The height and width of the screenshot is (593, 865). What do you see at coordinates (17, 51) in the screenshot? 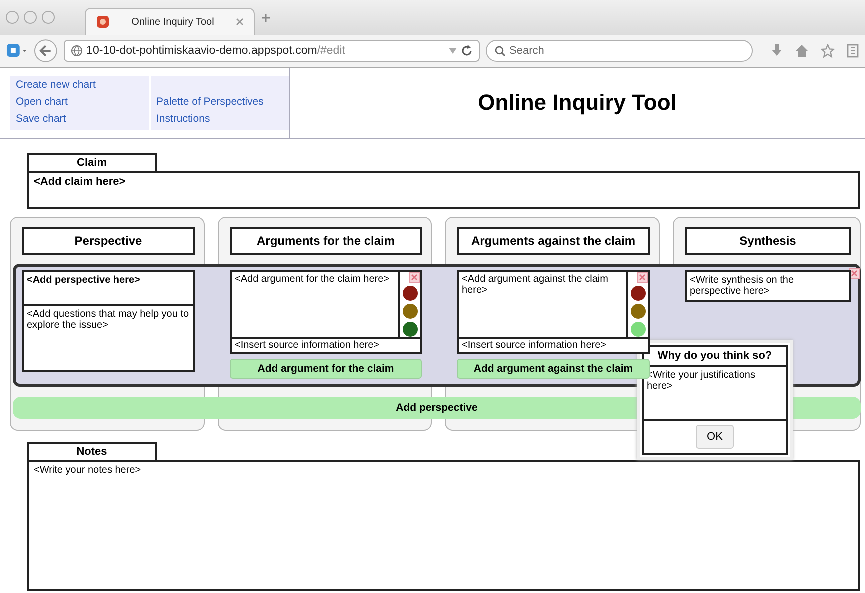
I see `extension-icon` at bounding box center [17, 51].